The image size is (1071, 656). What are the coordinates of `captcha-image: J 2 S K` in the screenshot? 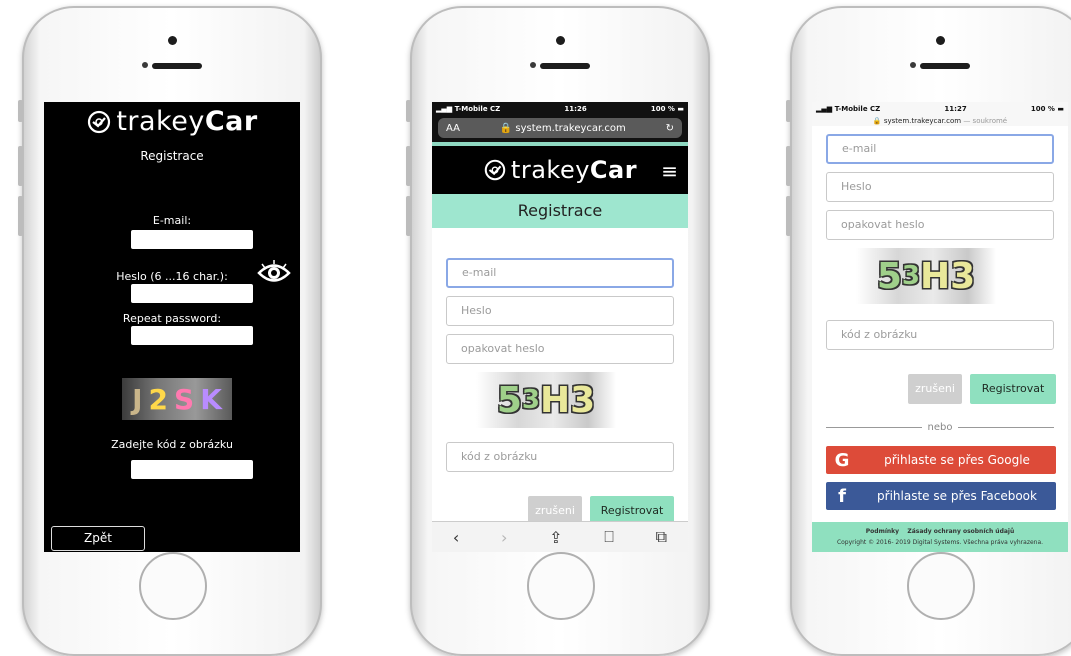 It's located at (177, 399).